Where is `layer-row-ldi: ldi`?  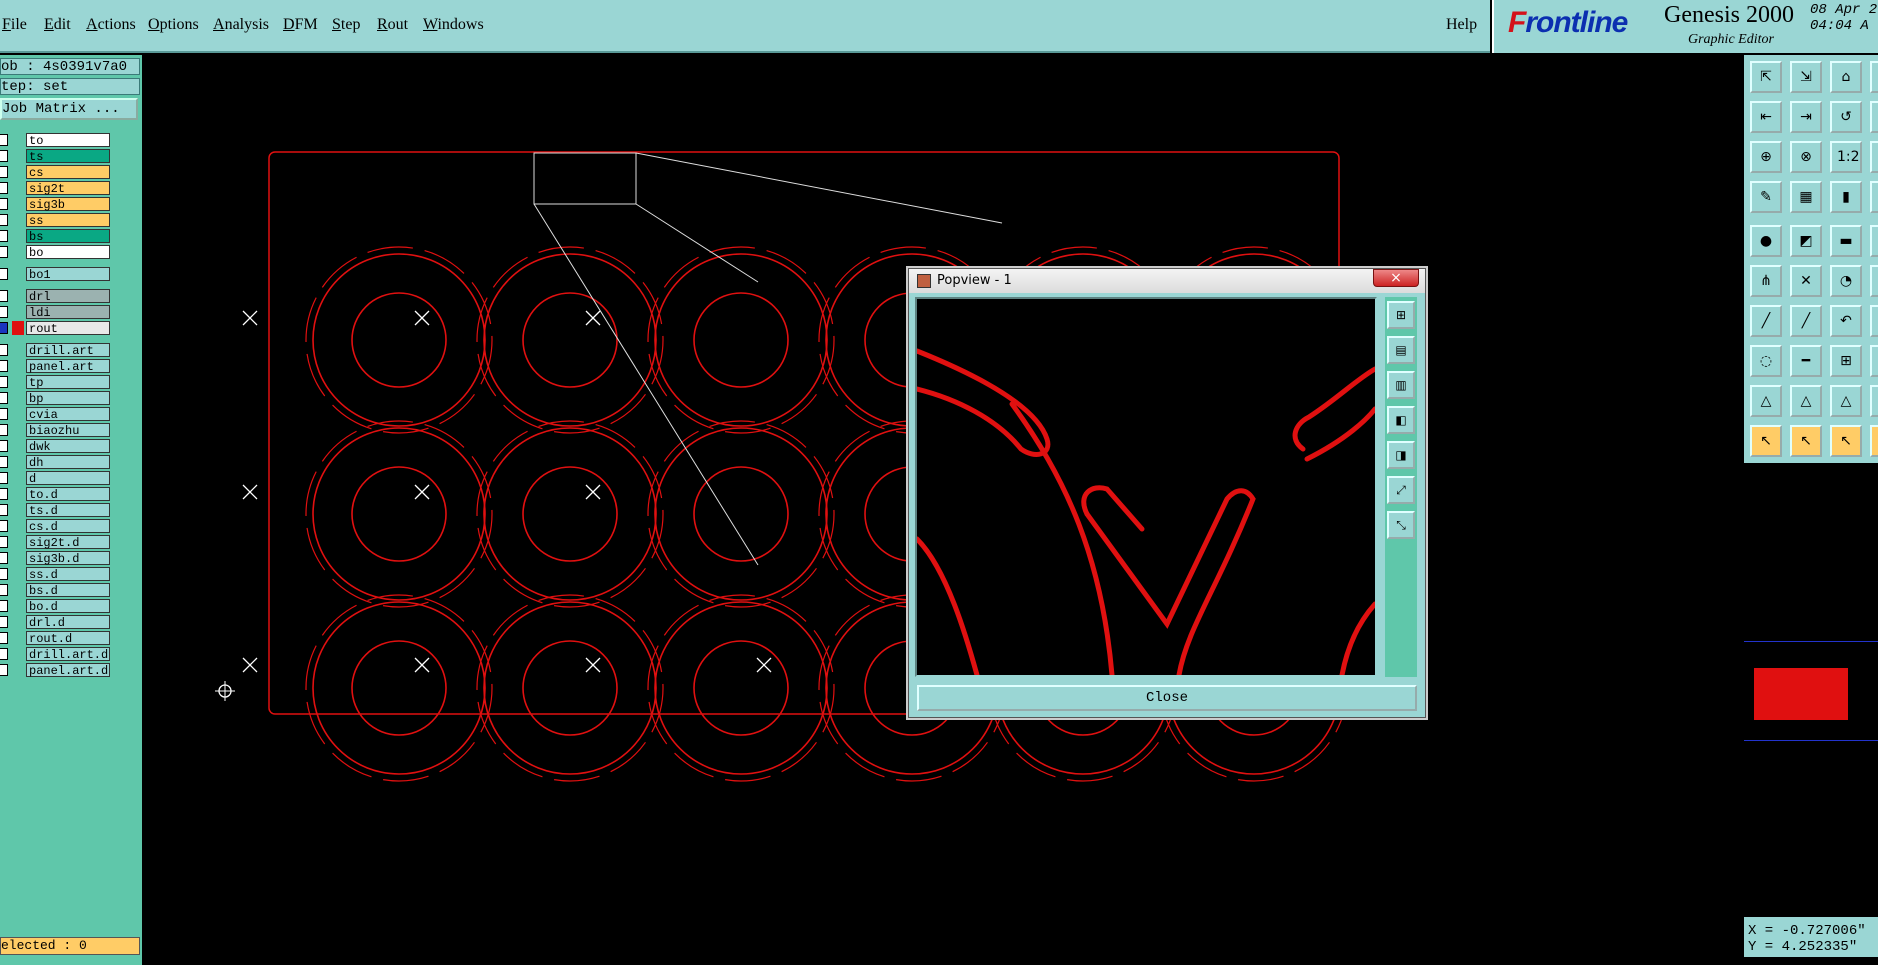
layer-row-ldi: ldi is located at coordinates (56, 312).